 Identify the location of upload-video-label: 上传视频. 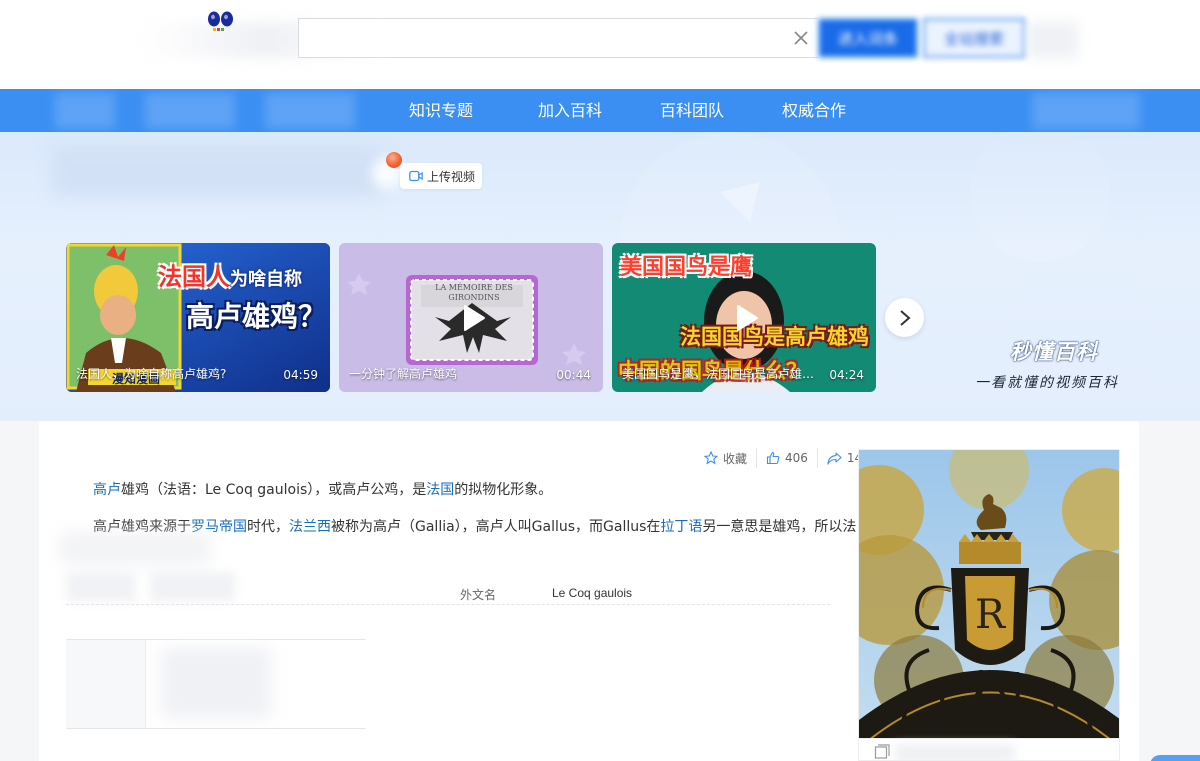
(451, 176).